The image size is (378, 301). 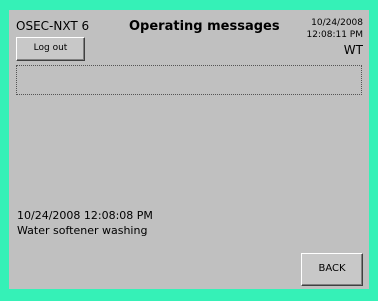 I want to click on message-text: Water softener washing, so click(x=82, y=230).